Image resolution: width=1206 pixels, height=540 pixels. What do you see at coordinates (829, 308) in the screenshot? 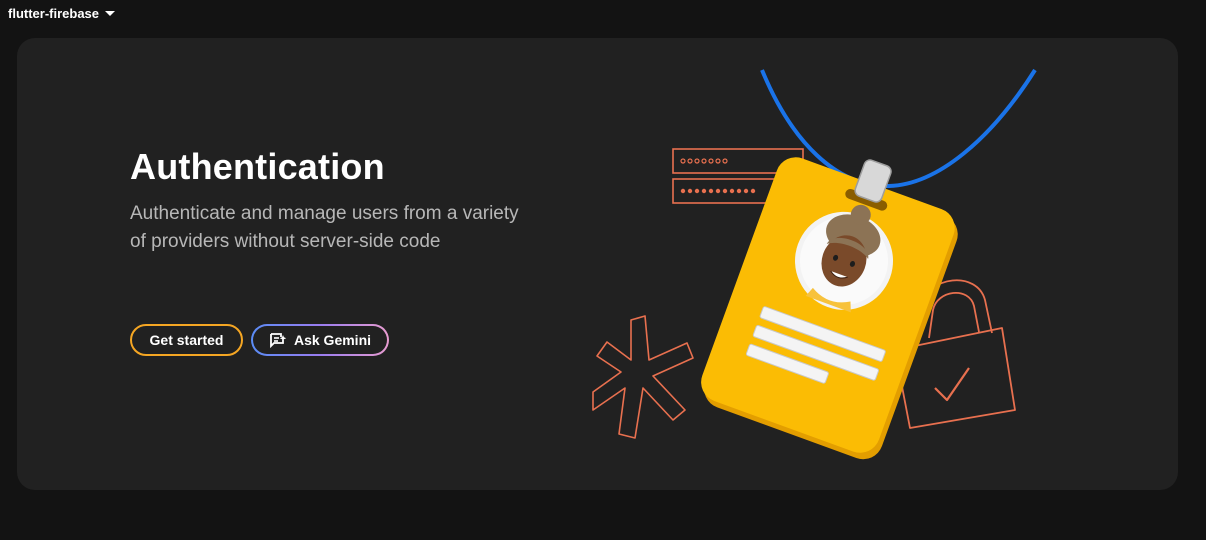
I see `id-badge` at bounding box center [829, 308].